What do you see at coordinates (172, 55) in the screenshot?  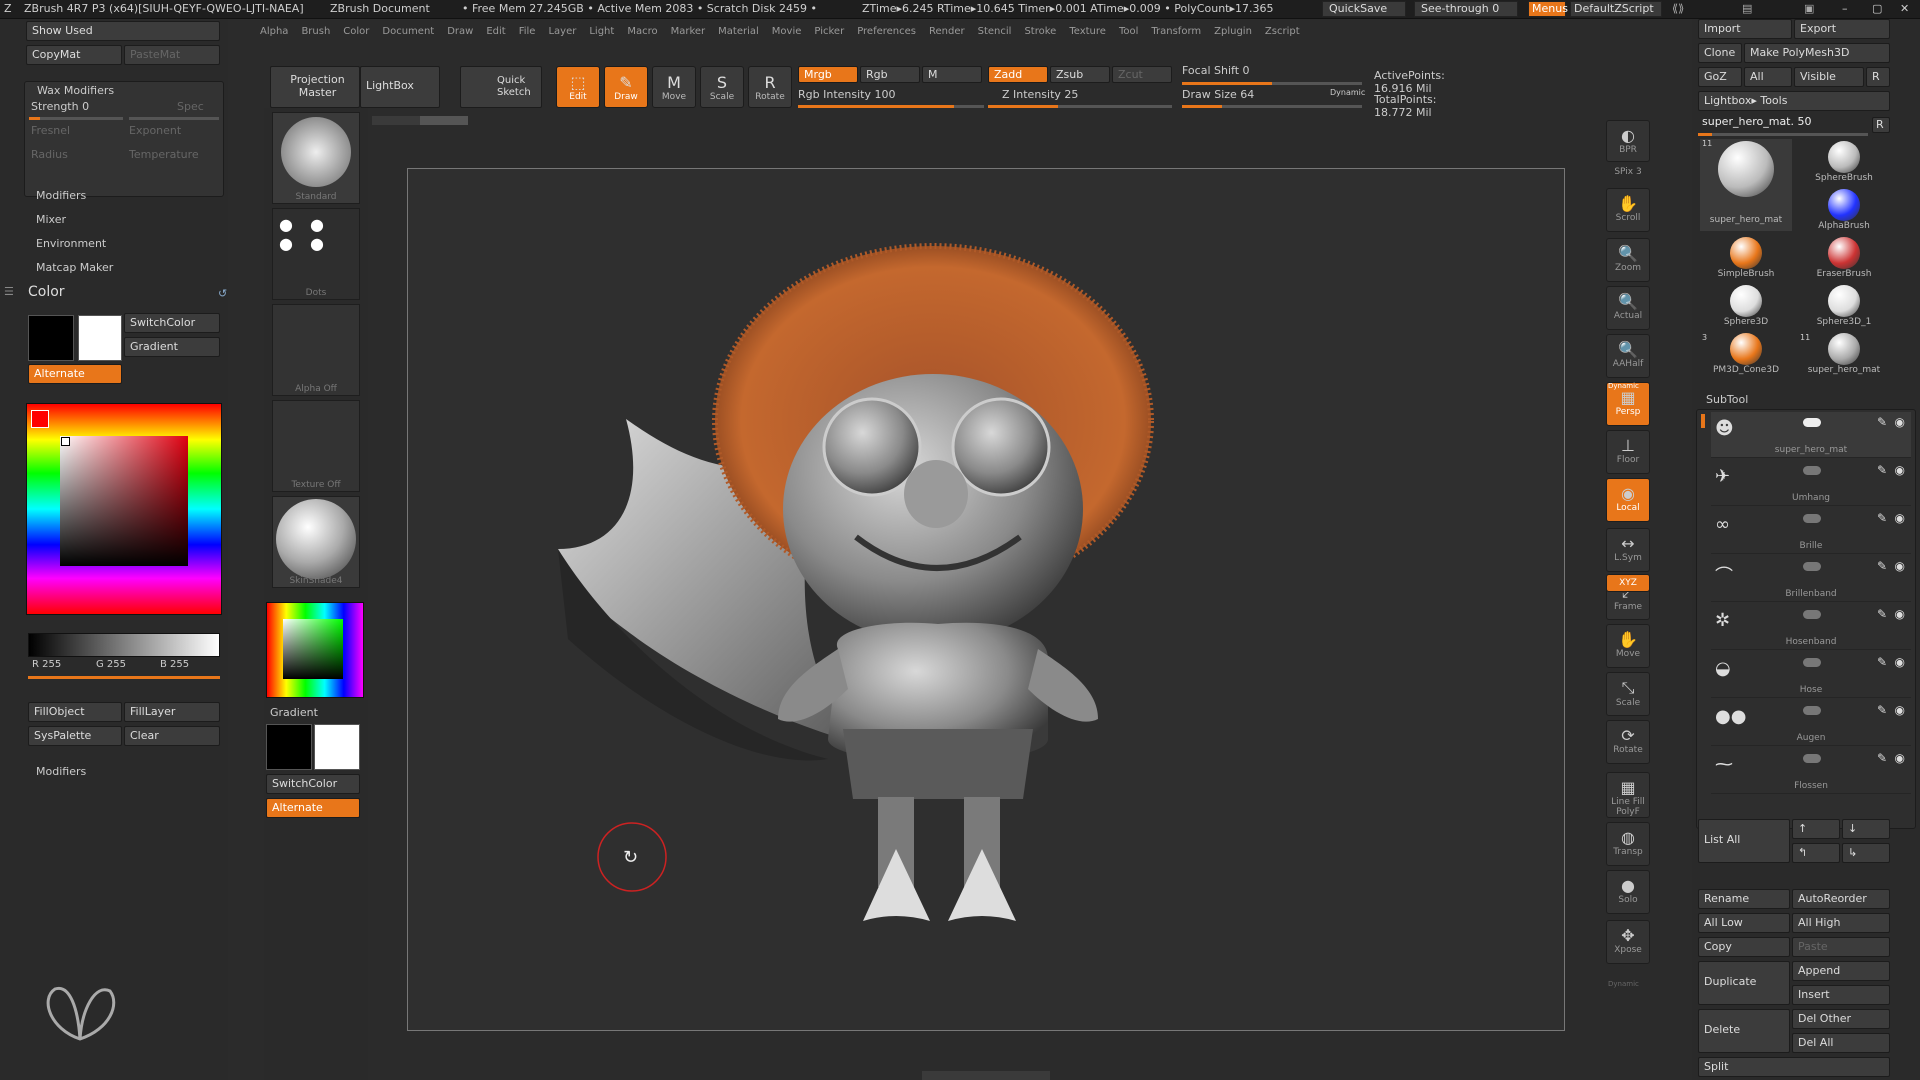 I see `pastemat-button: PasteMat` at bounding box center [172, 55].